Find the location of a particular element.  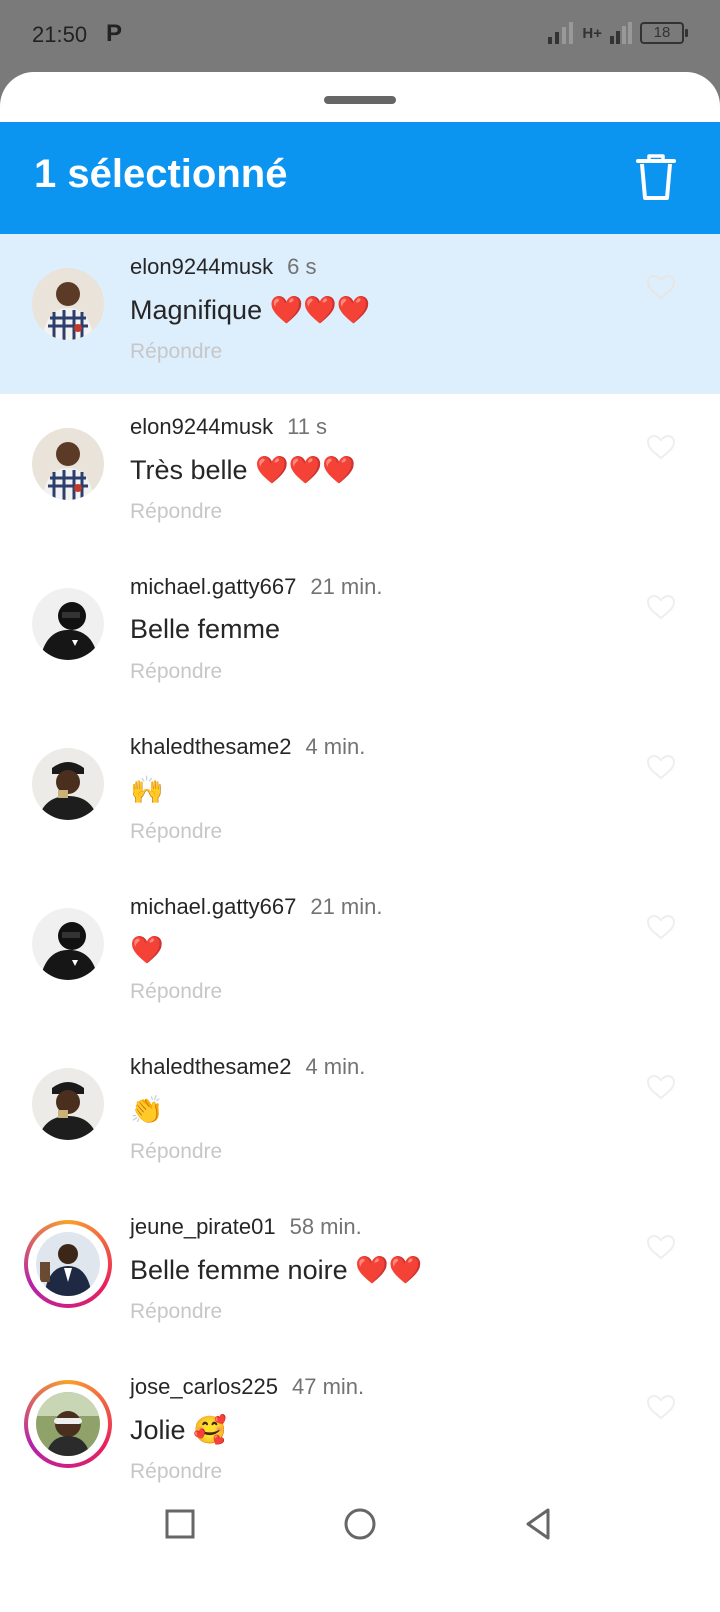

square-icon is located at coordinates (180, 1524).